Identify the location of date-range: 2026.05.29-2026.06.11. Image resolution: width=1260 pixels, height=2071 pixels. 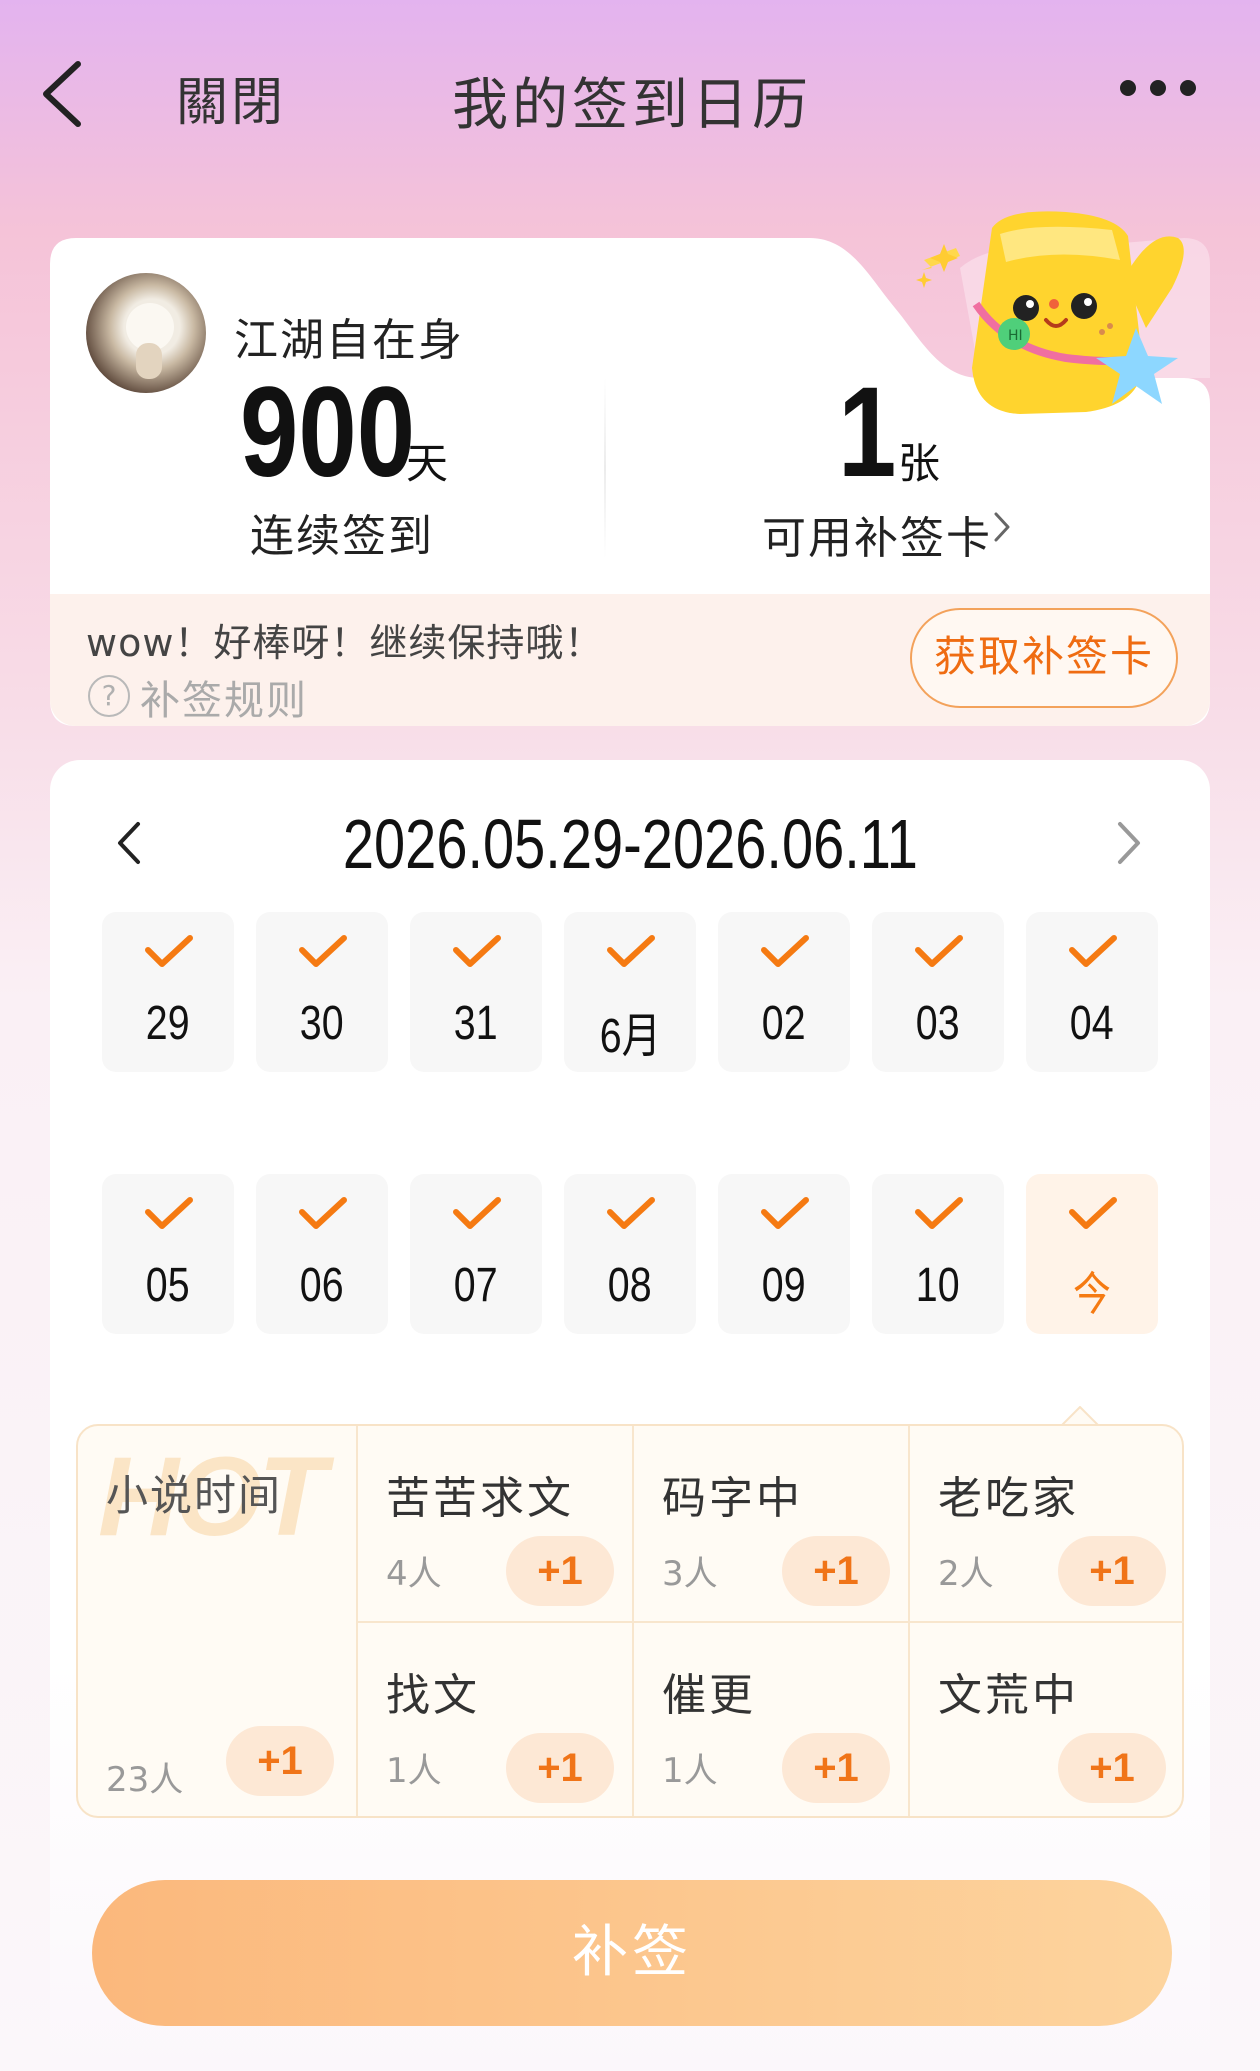
(630, 844).